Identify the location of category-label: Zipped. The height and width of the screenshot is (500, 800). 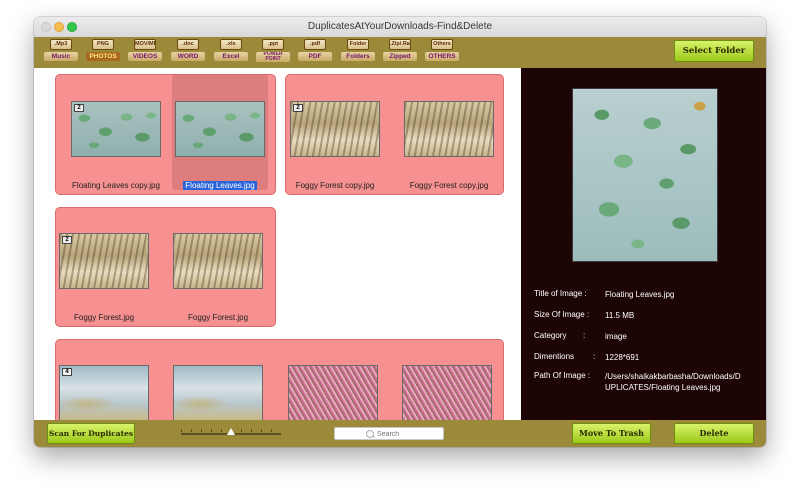
(400, 56).